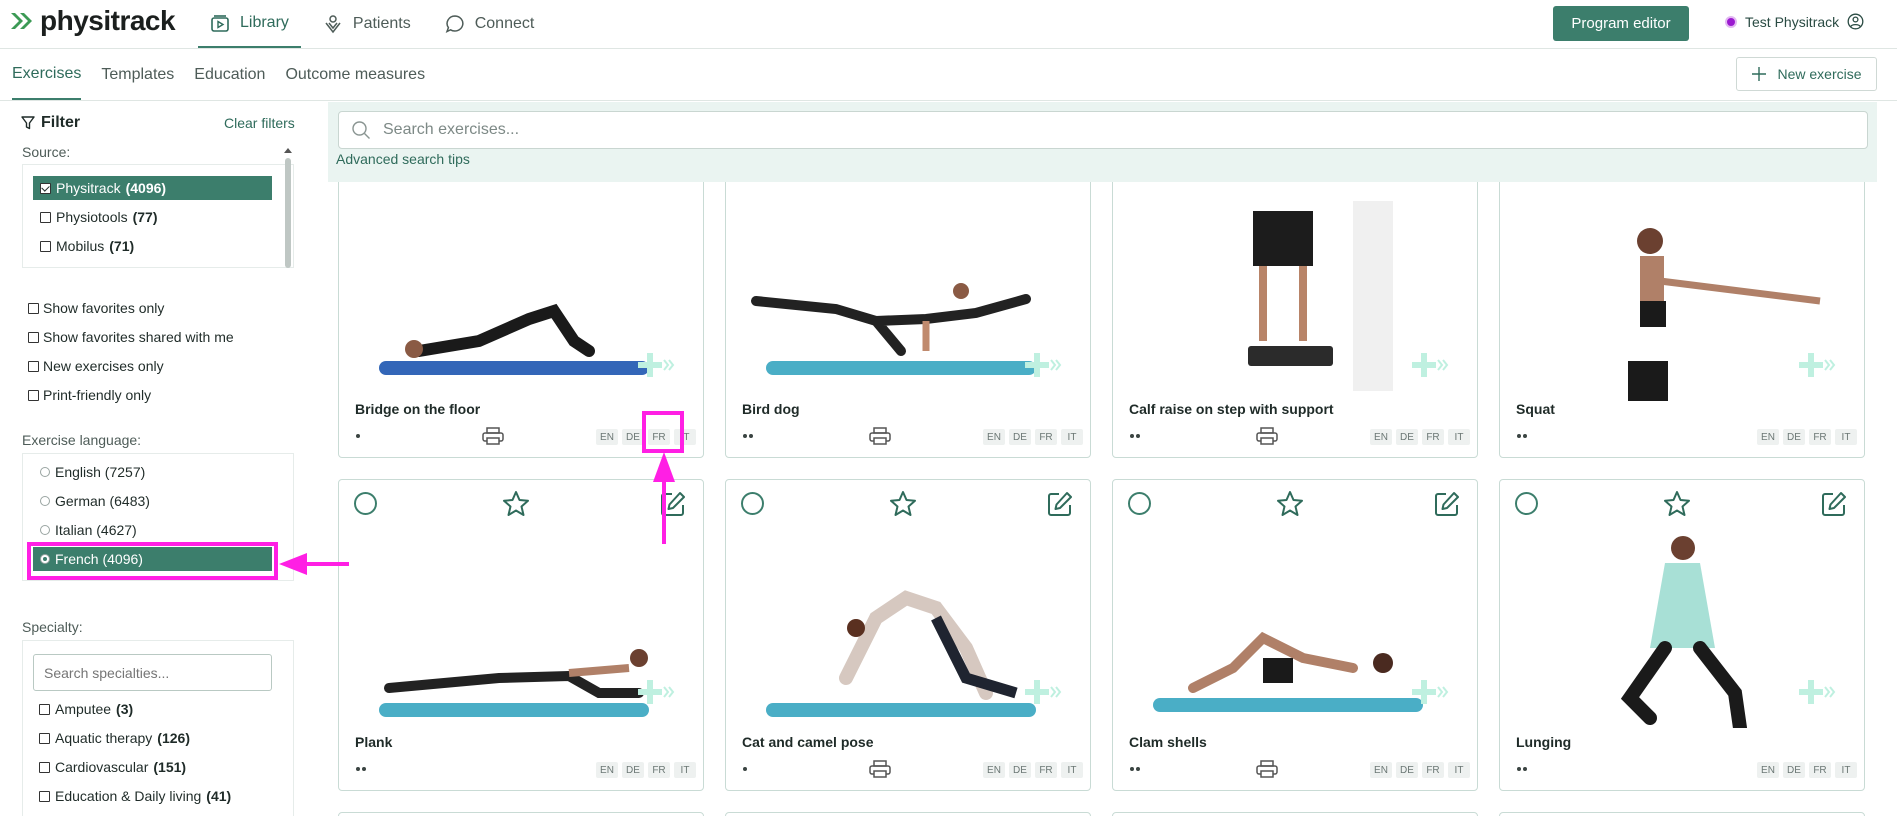 This screenshot has height=816, width=1897. I want to click on card-actions, so click(521, 502).